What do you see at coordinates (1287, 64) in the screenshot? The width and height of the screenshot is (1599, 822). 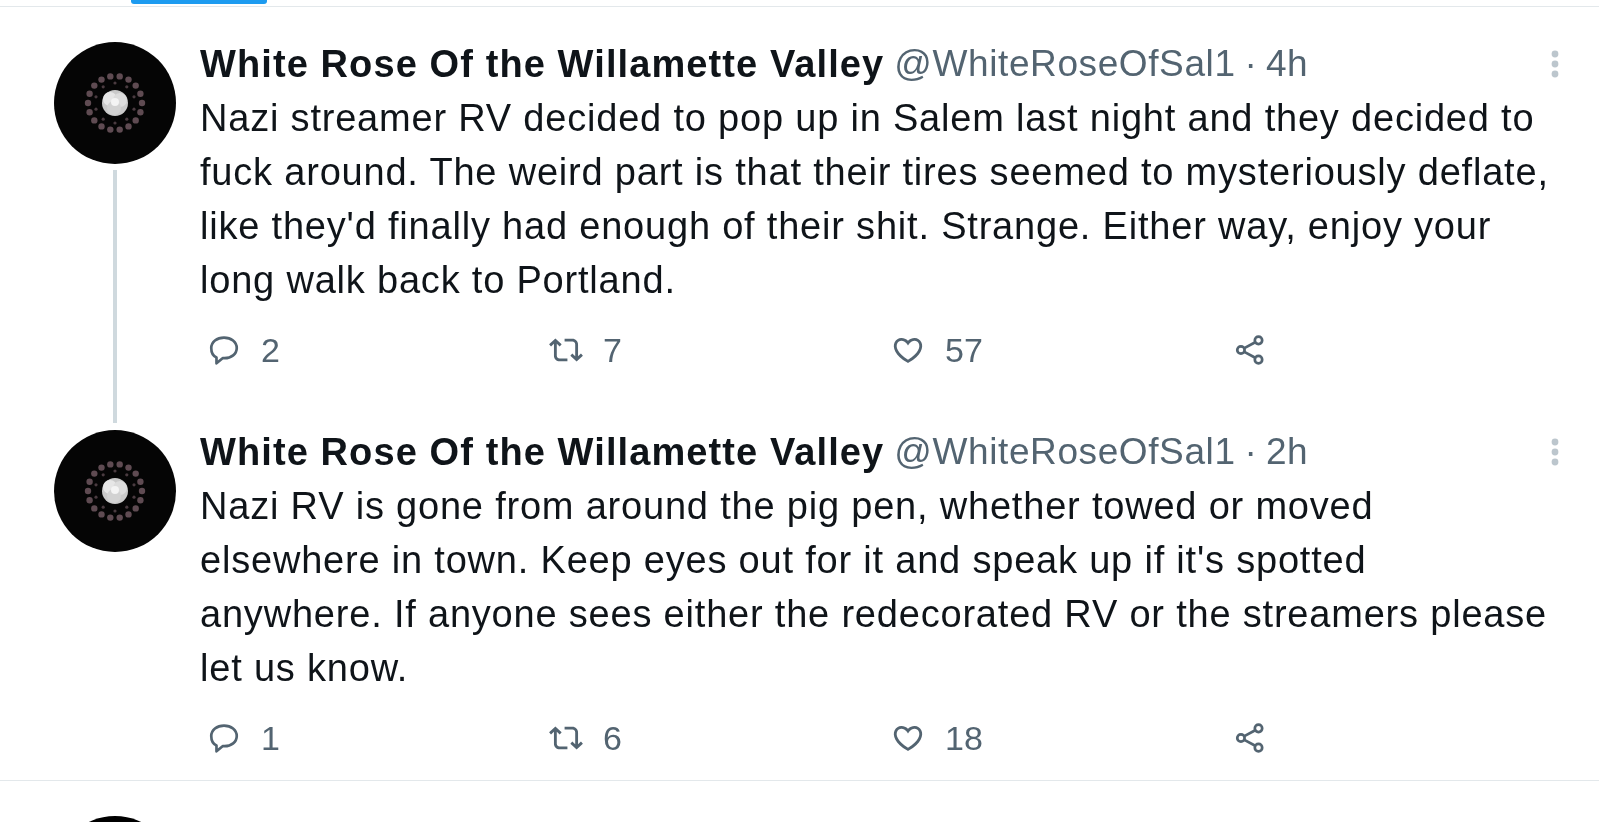 I see `post-time: 4h` at bounding box center [1287, 64].